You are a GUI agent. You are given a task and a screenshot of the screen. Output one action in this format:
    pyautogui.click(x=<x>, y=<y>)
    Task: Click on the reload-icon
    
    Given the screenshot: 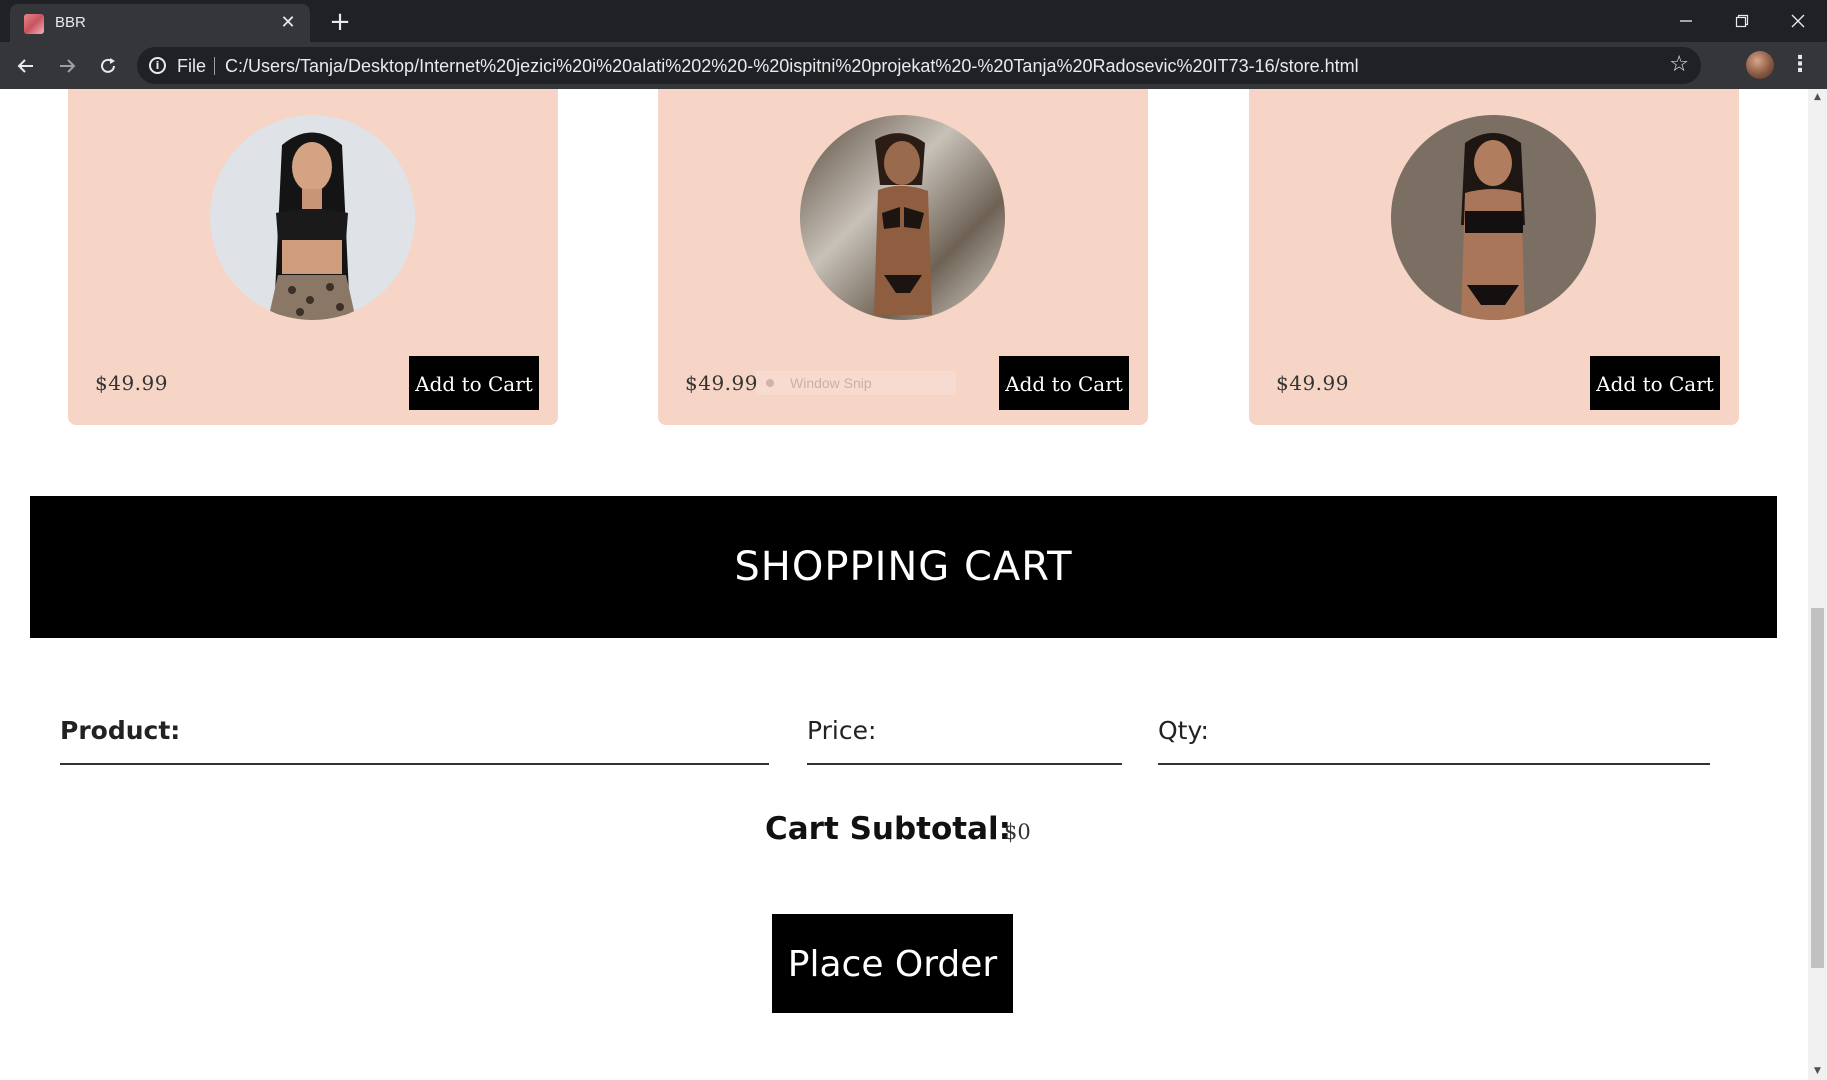 What is the action you would take?
    pyautogui.click(x=108, y=66)
    